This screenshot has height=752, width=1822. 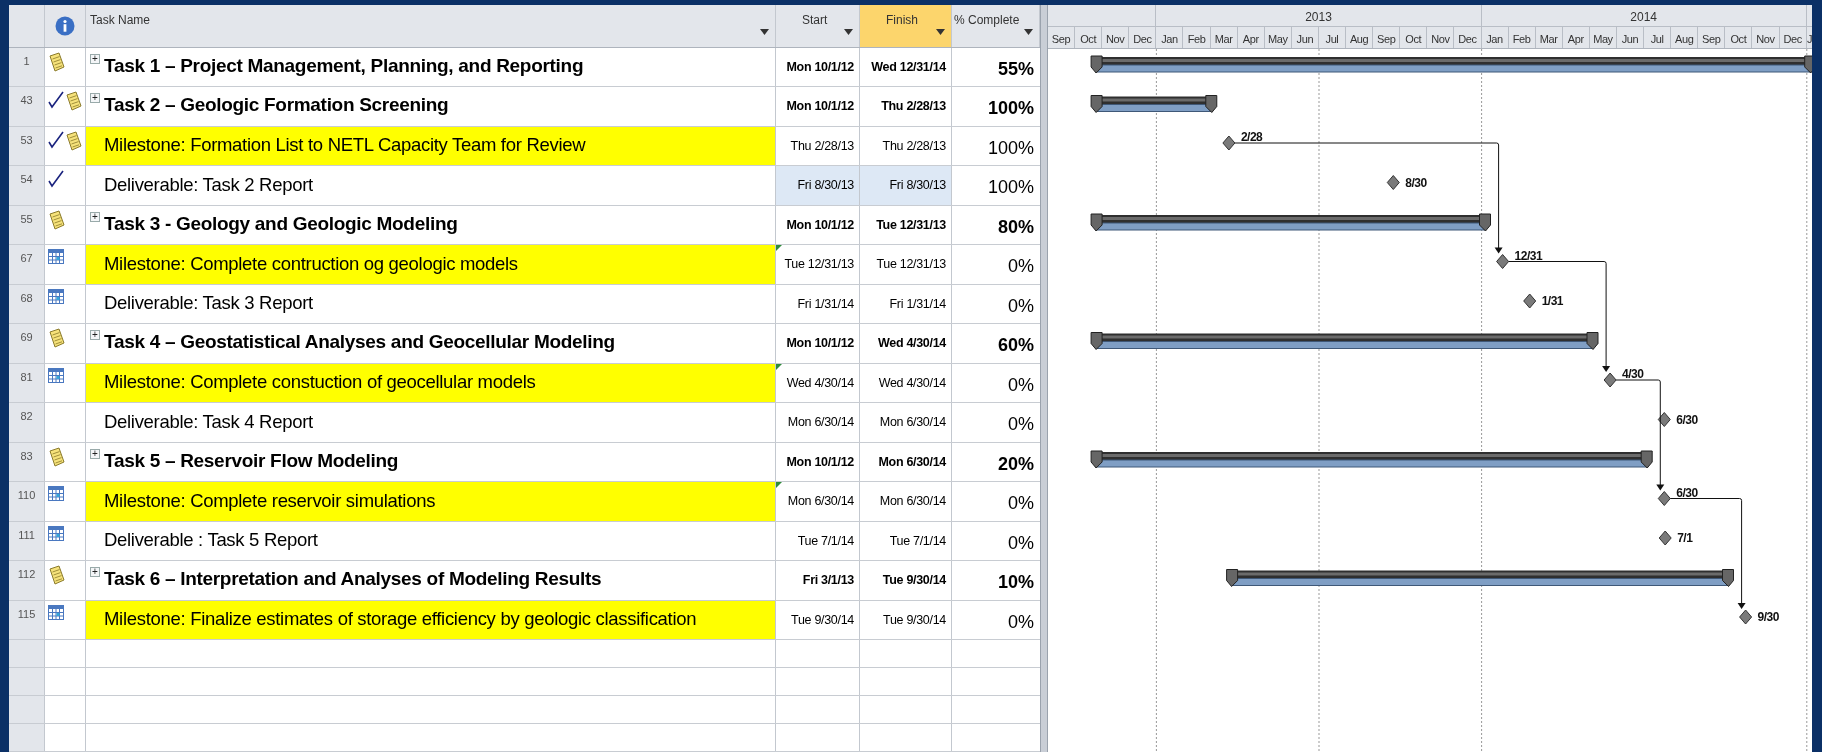 I want to click on start-date: Mon 6/30/14, so click(x=820, y=422).